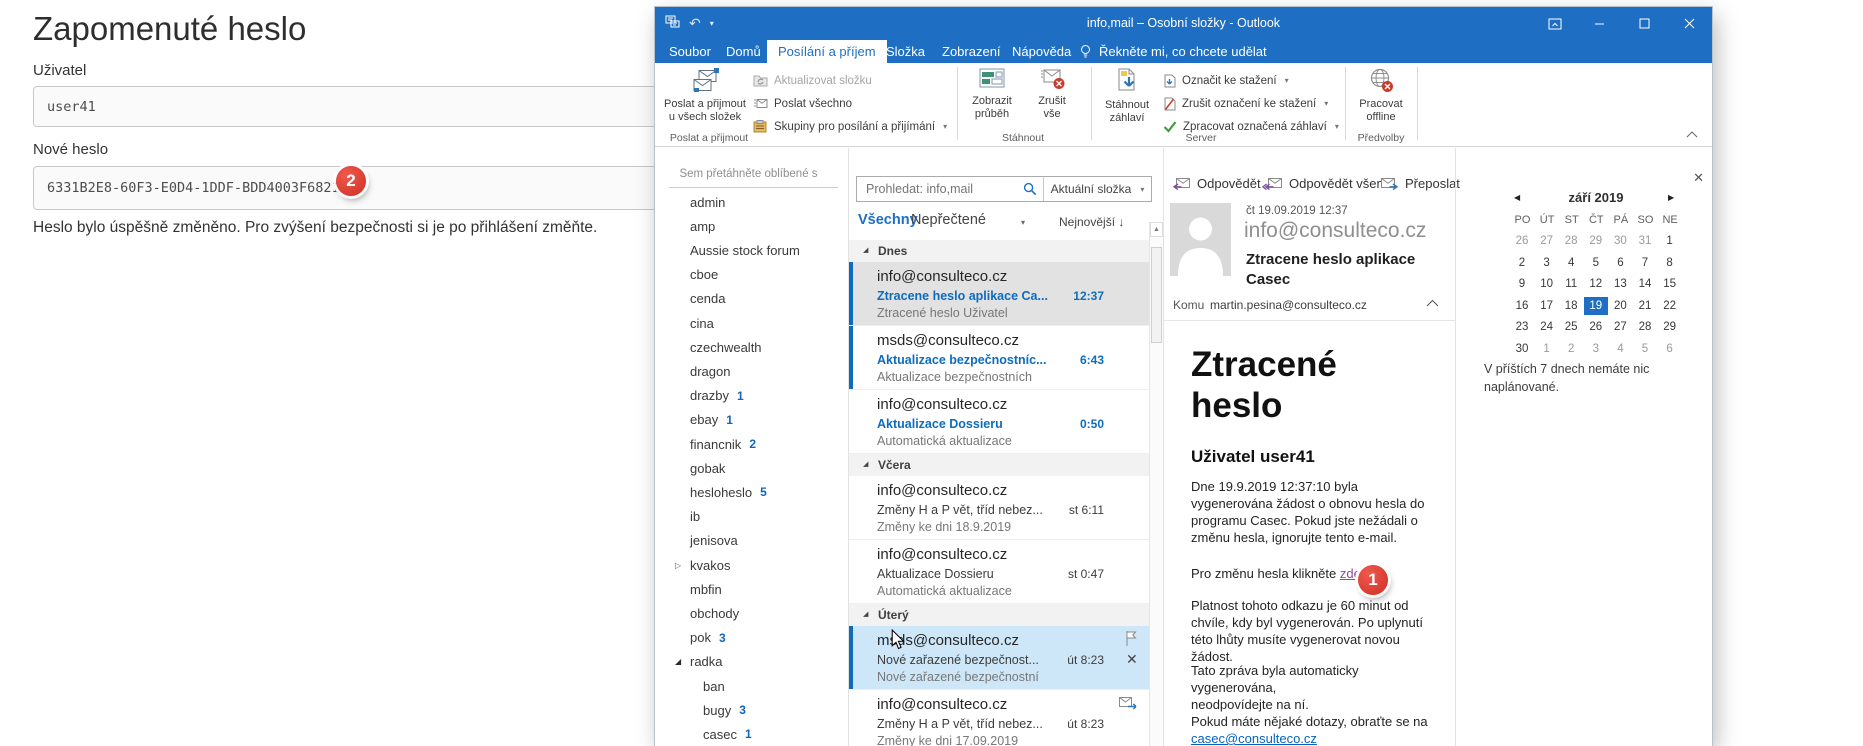 The width and height of the screenshot is (1863, 746). What do you see at coordinates (751, 323) in the screenshot?
I see `folder-item: cina` at bounding box center [751, 323].